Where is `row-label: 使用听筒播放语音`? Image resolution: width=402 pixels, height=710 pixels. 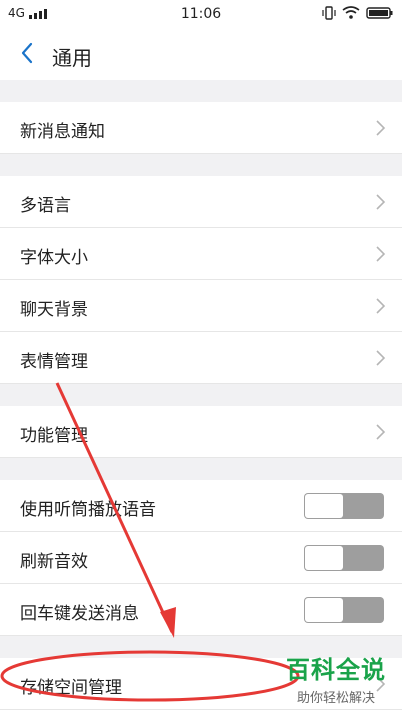 row-label: 使用听筒播放语音 is located at coordinates (88, 510).